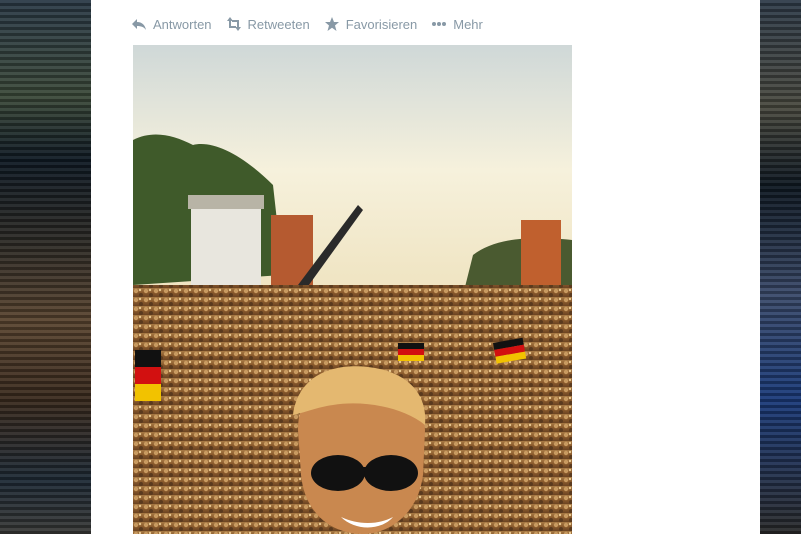 This screenshot has height=534, width=801. I want to click on favorite-label: Favorisieren, so click(381, 24).